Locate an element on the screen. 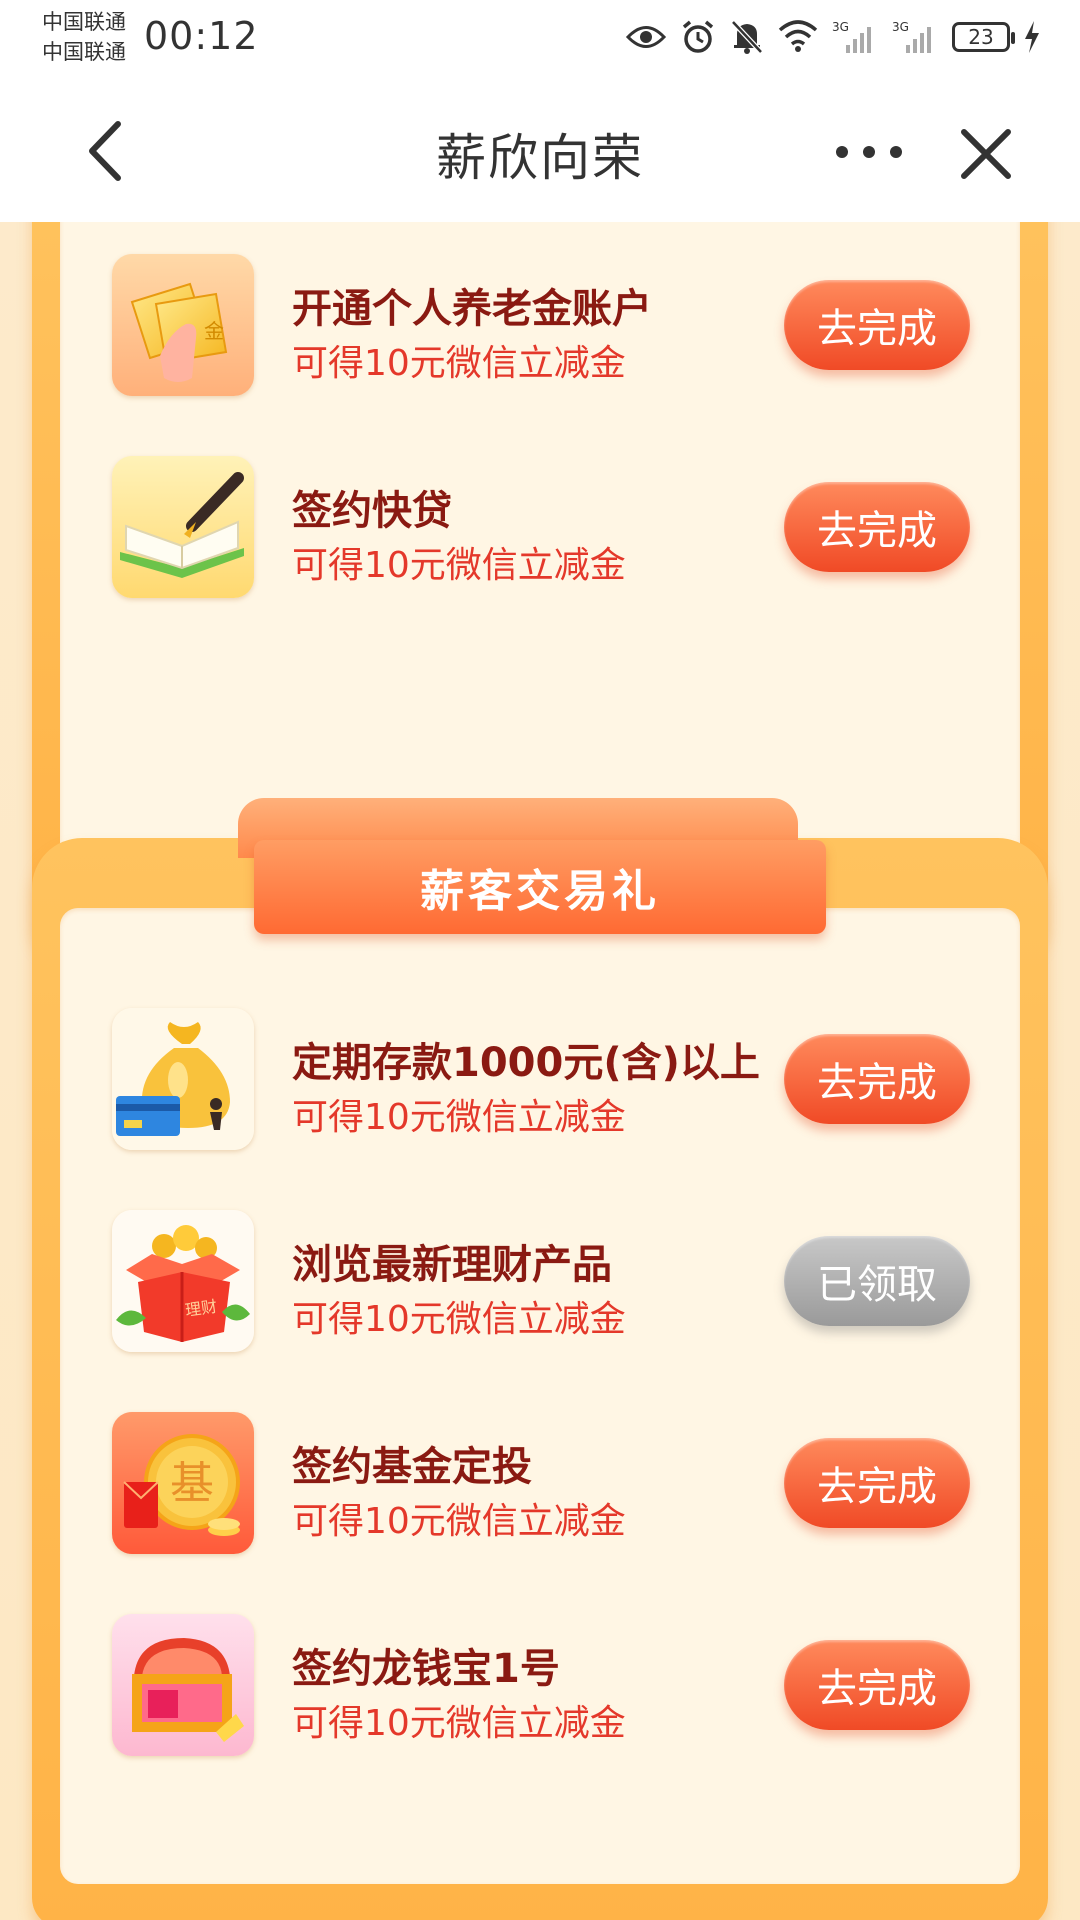 Image resolution: width=1080 pixels, height=1920 pixels. eye-icon is located at coordinates (646, 37).